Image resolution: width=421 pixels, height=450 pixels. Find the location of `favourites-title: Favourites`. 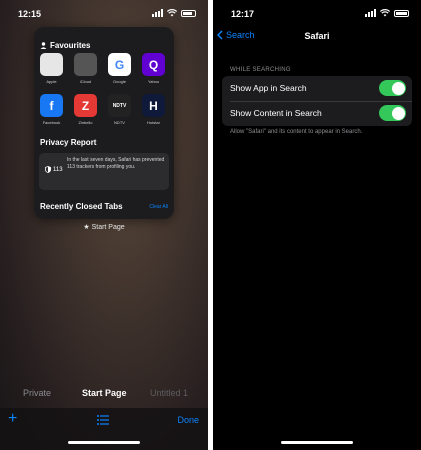

favourites-title: Favourites is located at coordinates (65, 45).